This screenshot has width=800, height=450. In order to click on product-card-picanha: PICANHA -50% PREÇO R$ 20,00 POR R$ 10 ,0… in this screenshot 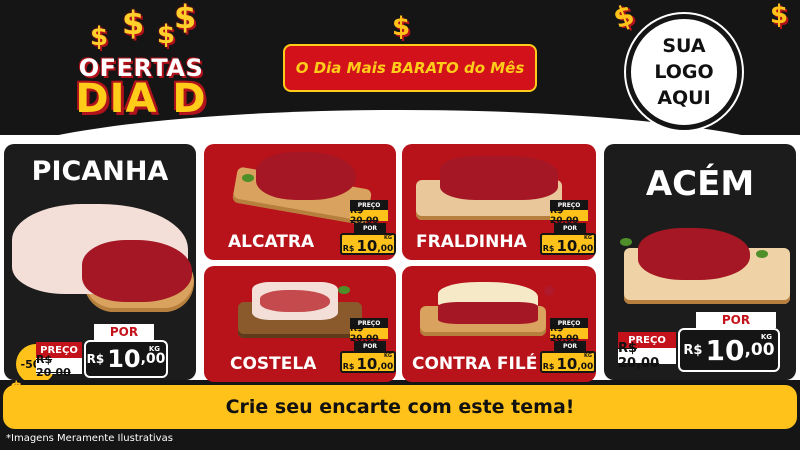, I will do `click(100, 262)`.